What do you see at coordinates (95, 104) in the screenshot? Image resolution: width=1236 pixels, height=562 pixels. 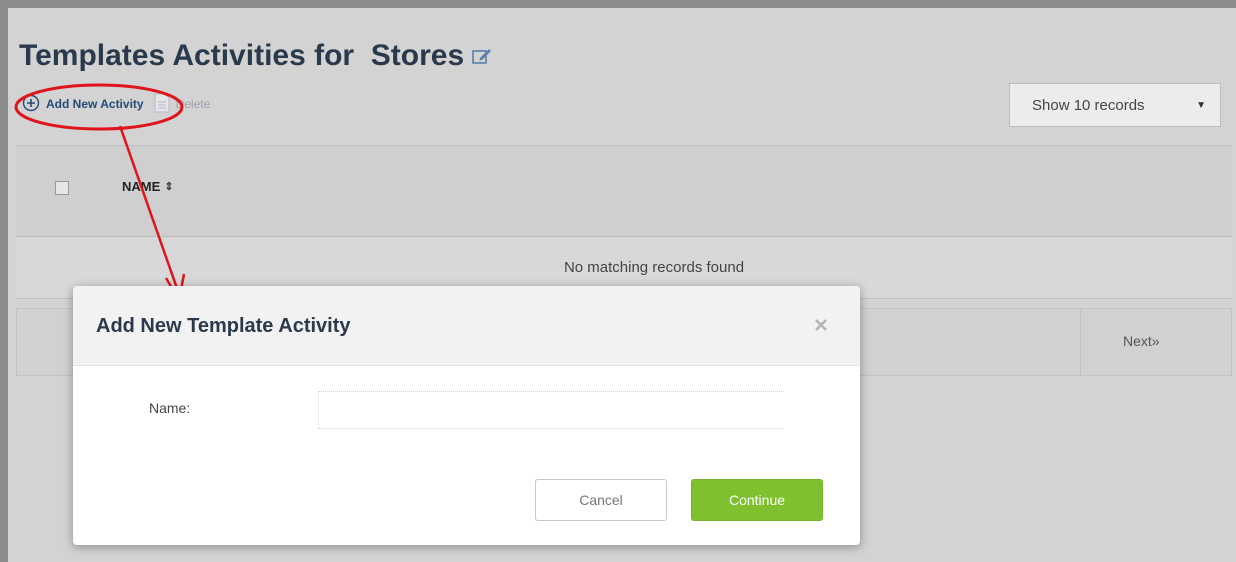 I see `add-new-activity-label: Add New Activity` at bounding box center [95, 104].